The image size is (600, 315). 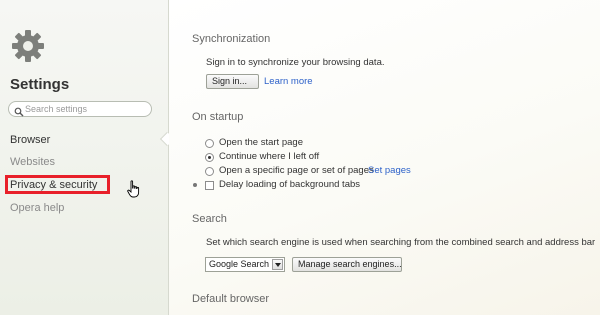 I want to click on bullet-dot, so click(x=195, y=185).